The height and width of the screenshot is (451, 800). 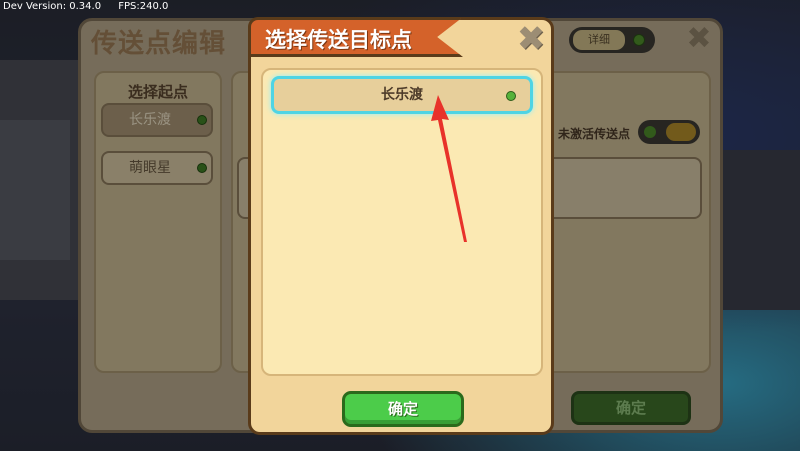 I want to click on fps-text: FPS:240.0, so click(x=143, y=6).